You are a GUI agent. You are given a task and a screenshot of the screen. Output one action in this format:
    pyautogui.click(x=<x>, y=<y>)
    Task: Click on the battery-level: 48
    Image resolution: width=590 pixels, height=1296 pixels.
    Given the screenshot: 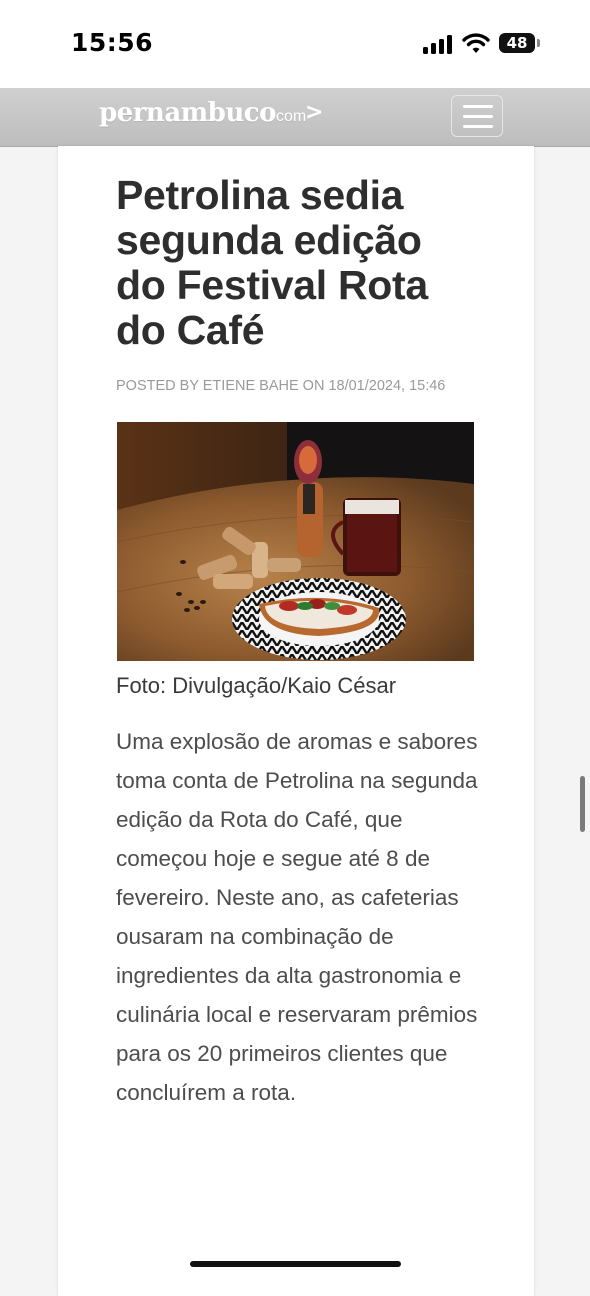 What is the action you would take?
    pyautogui.click(x=517, y=43)
    